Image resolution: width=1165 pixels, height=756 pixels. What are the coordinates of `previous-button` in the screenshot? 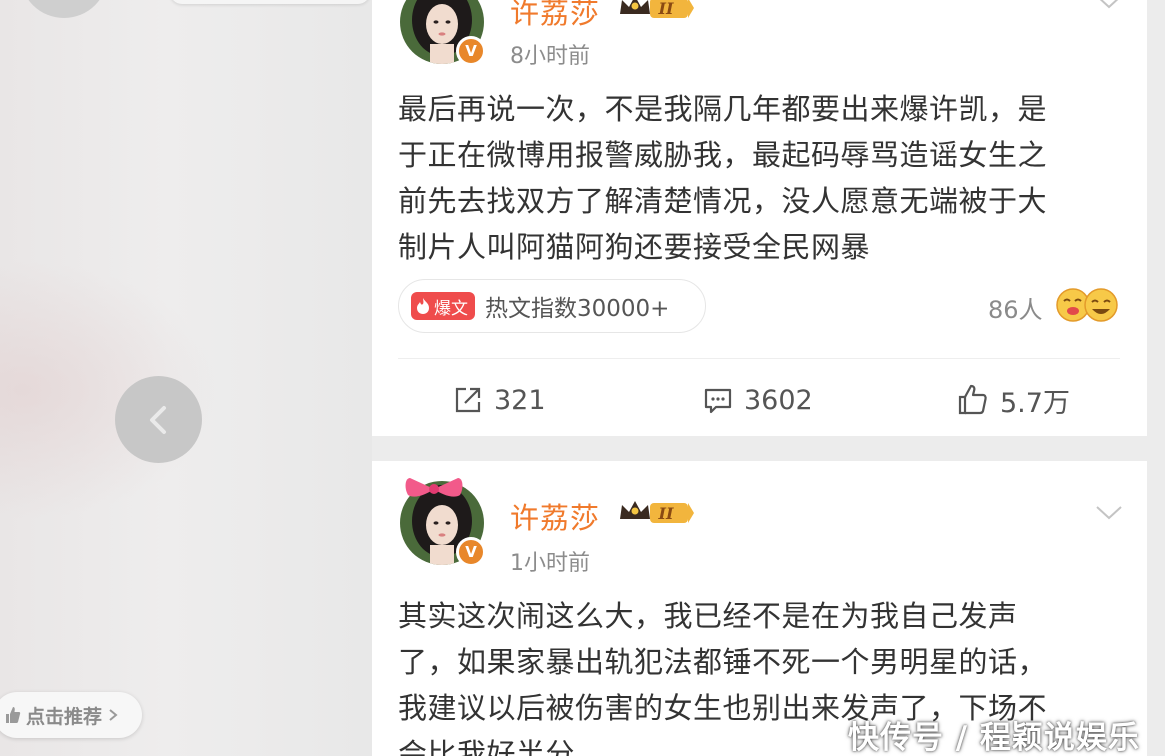 It's located at (158, 419).